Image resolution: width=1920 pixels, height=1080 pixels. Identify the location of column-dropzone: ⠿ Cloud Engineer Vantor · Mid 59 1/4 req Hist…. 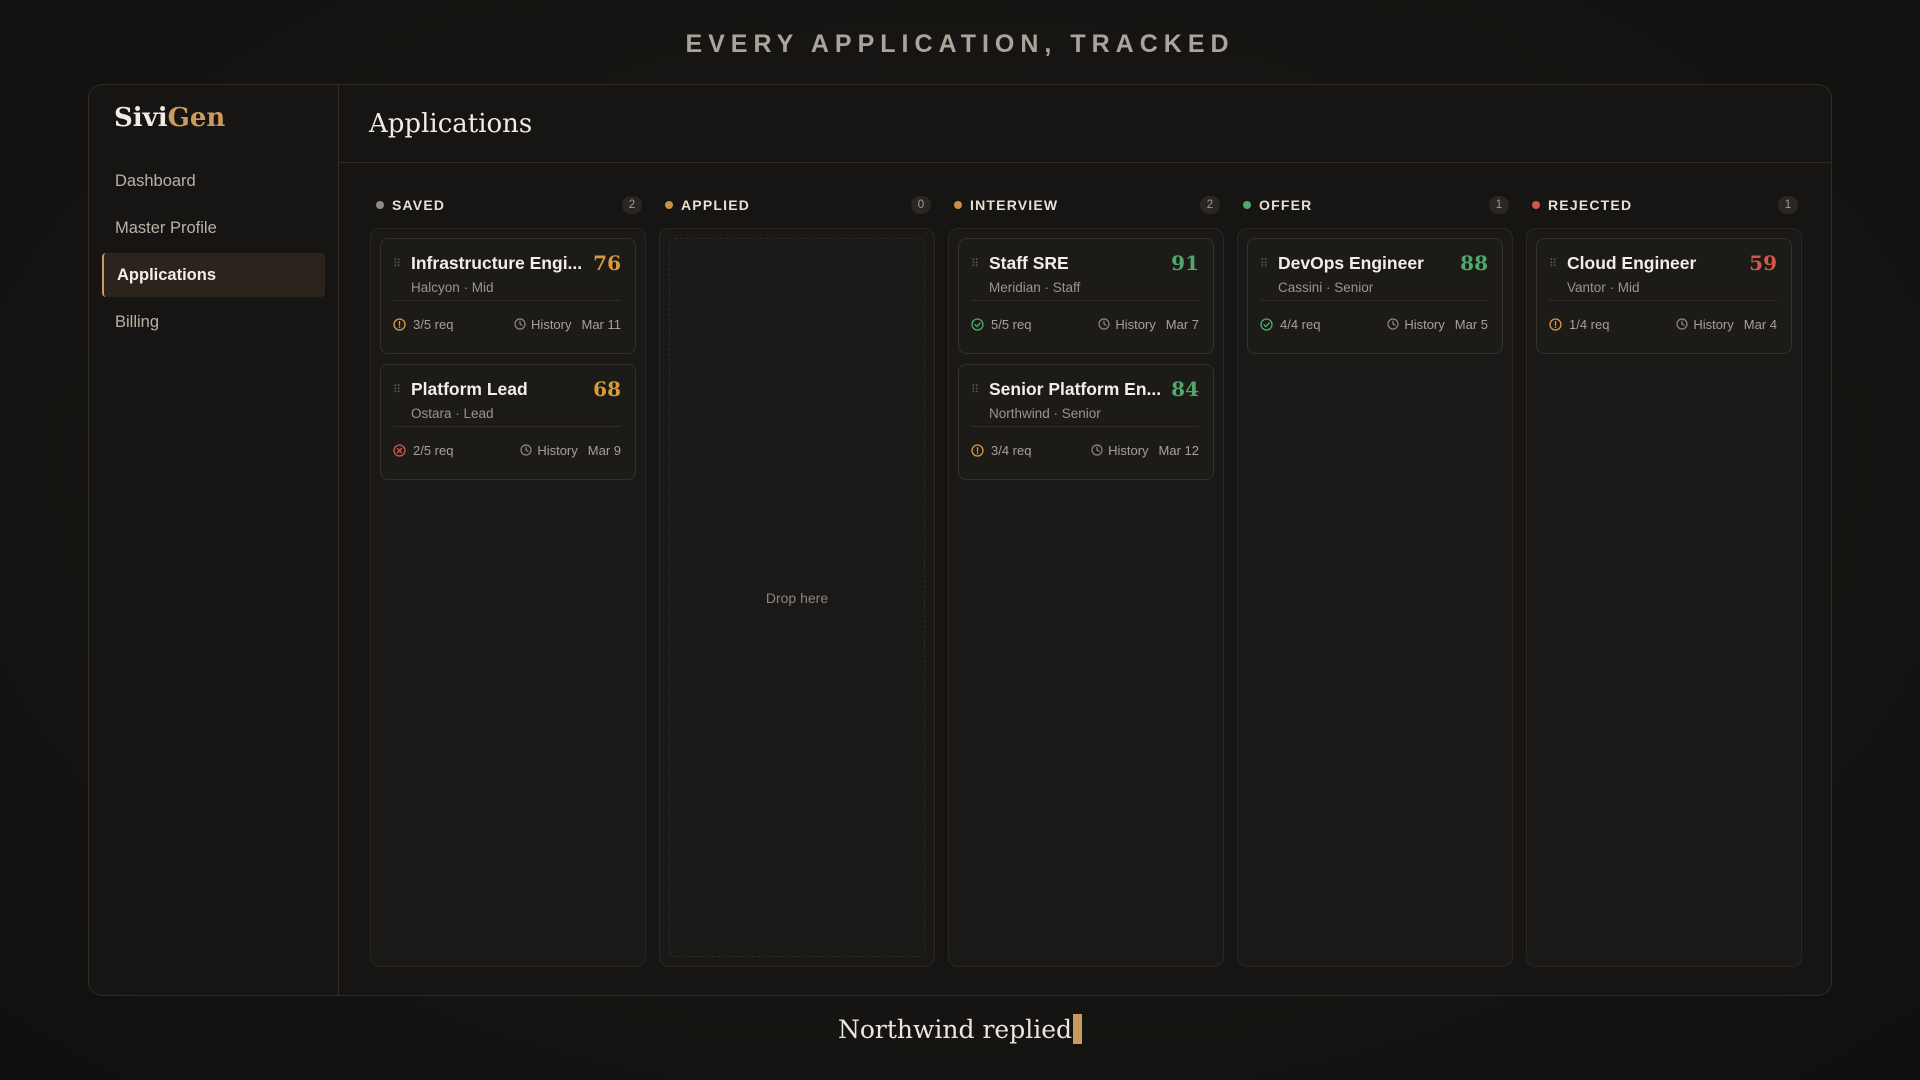
(1664, 597).